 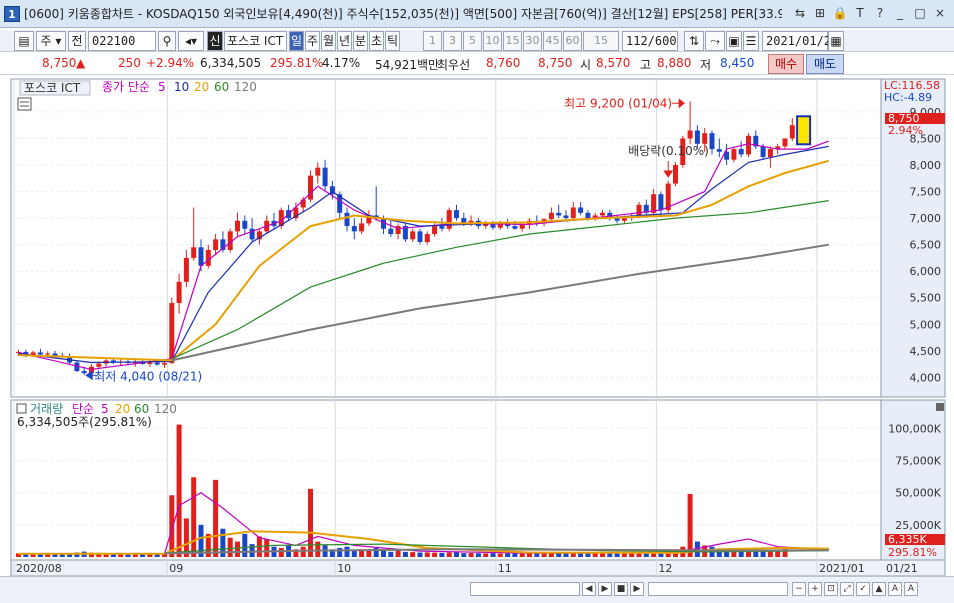 I want to click on period-tab-0: 일, so click(x=296, y=41).